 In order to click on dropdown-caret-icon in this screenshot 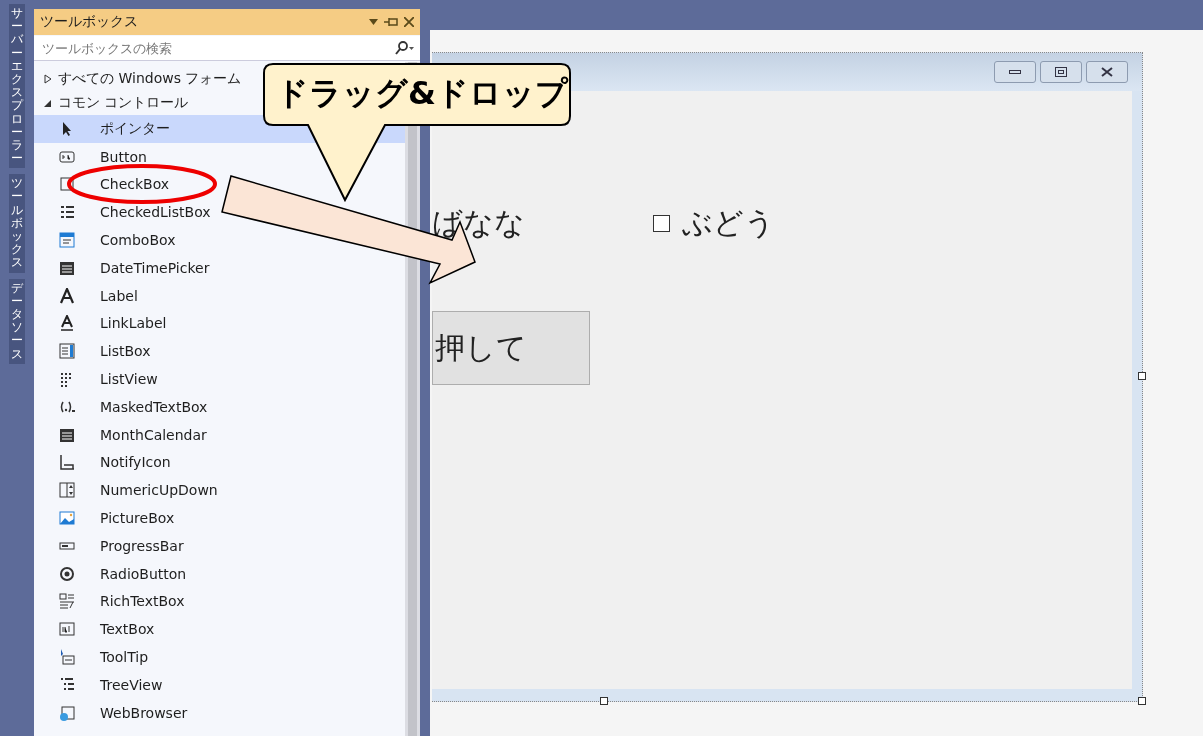, I will do `click(373, 22)`.